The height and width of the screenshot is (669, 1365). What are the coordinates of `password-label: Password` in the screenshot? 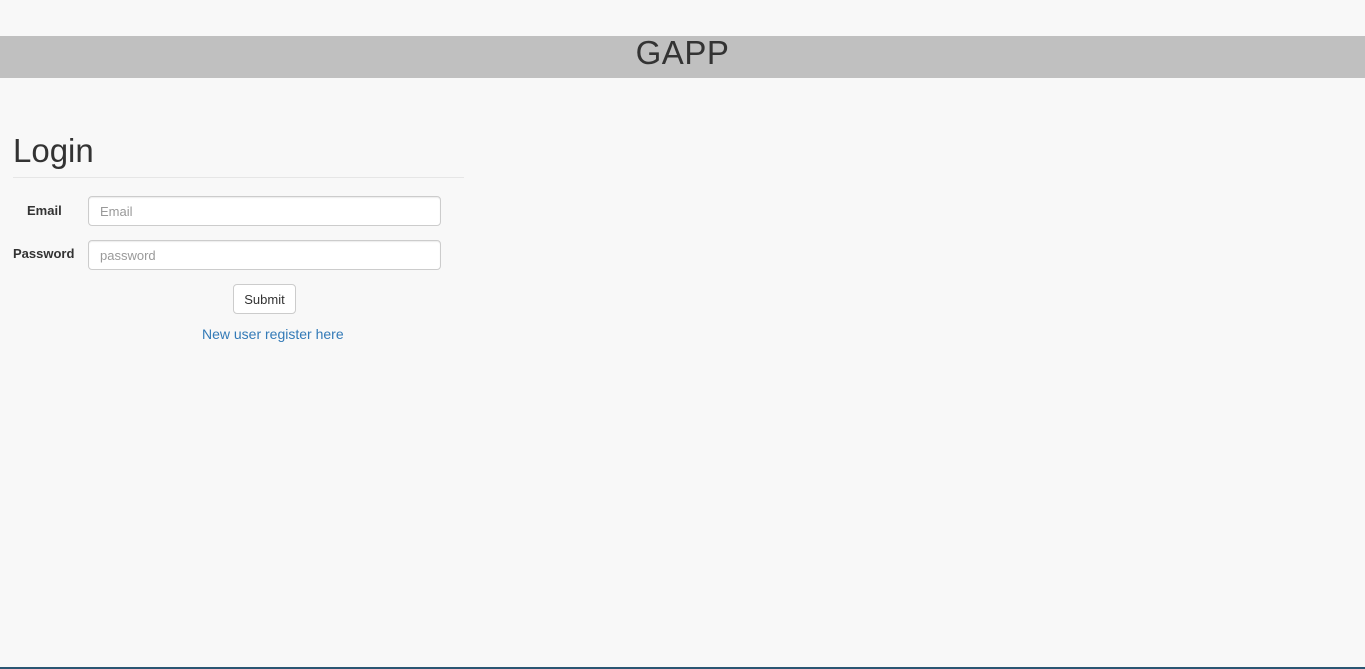 It's located at (44, 253).